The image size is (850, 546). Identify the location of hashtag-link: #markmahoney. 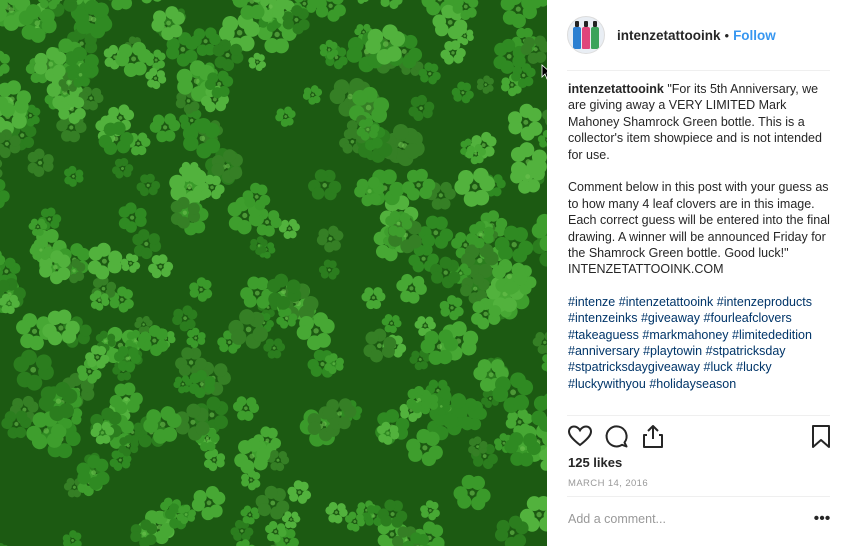
(685, 335).